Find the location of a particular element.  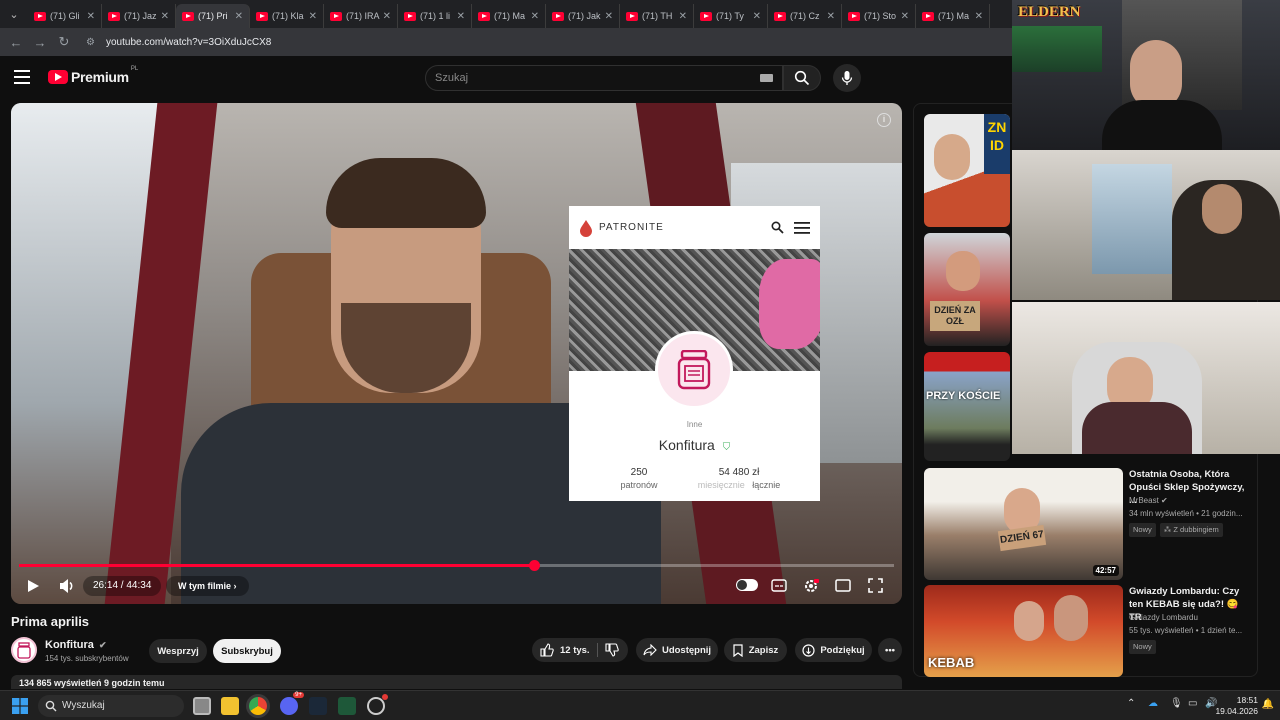

browser-tab: (71) Gli ✕ is located at coordinates (65, 16).